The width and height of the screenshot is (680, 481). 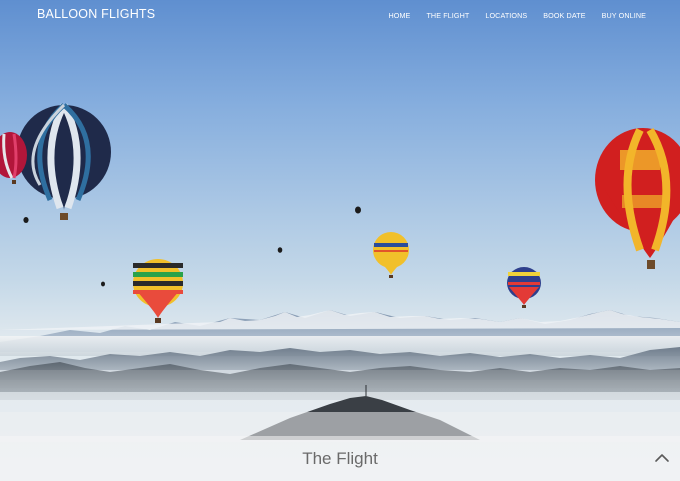 I want to click on nav-item-the-flight: THE FLIGHT, so click(x=447, y=14).